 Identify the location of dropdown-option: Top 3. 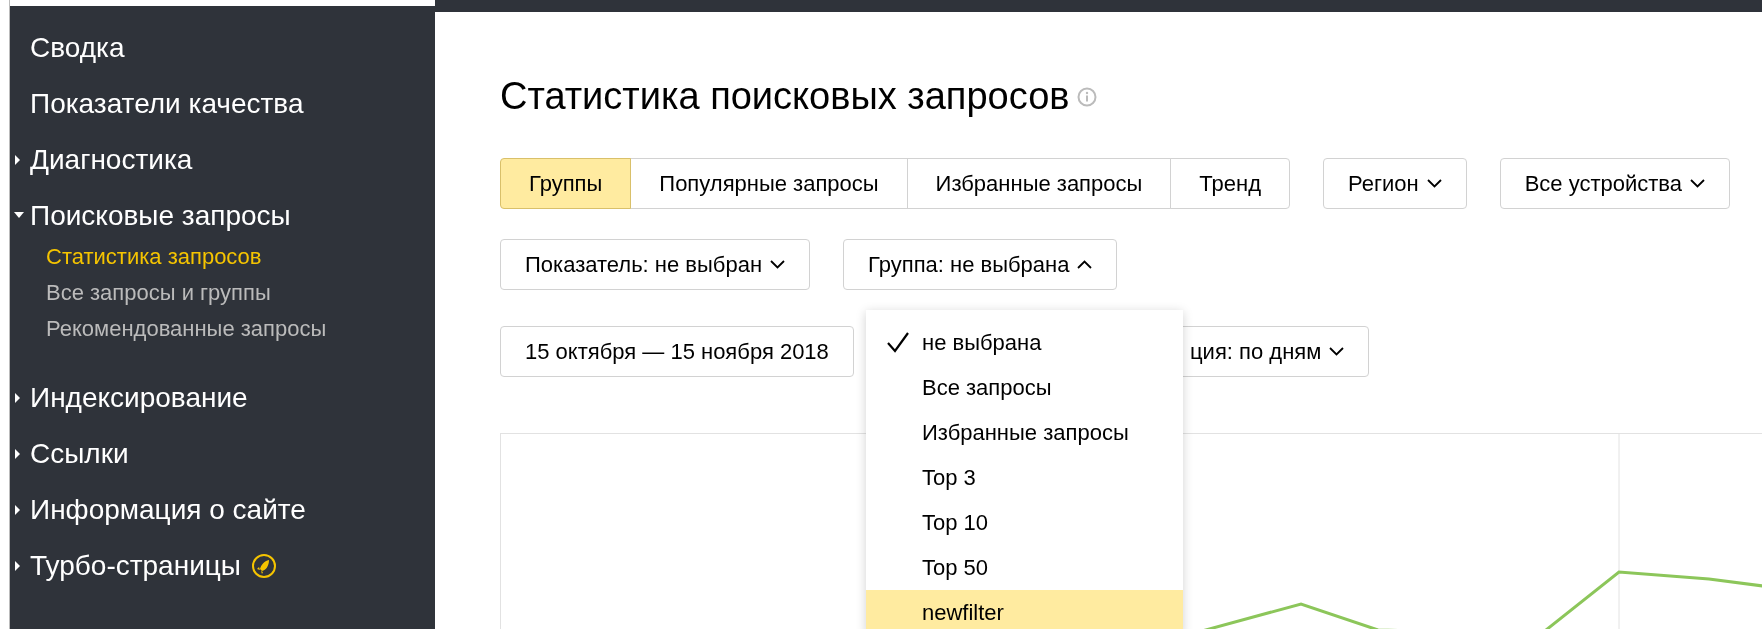
(1024, 477).